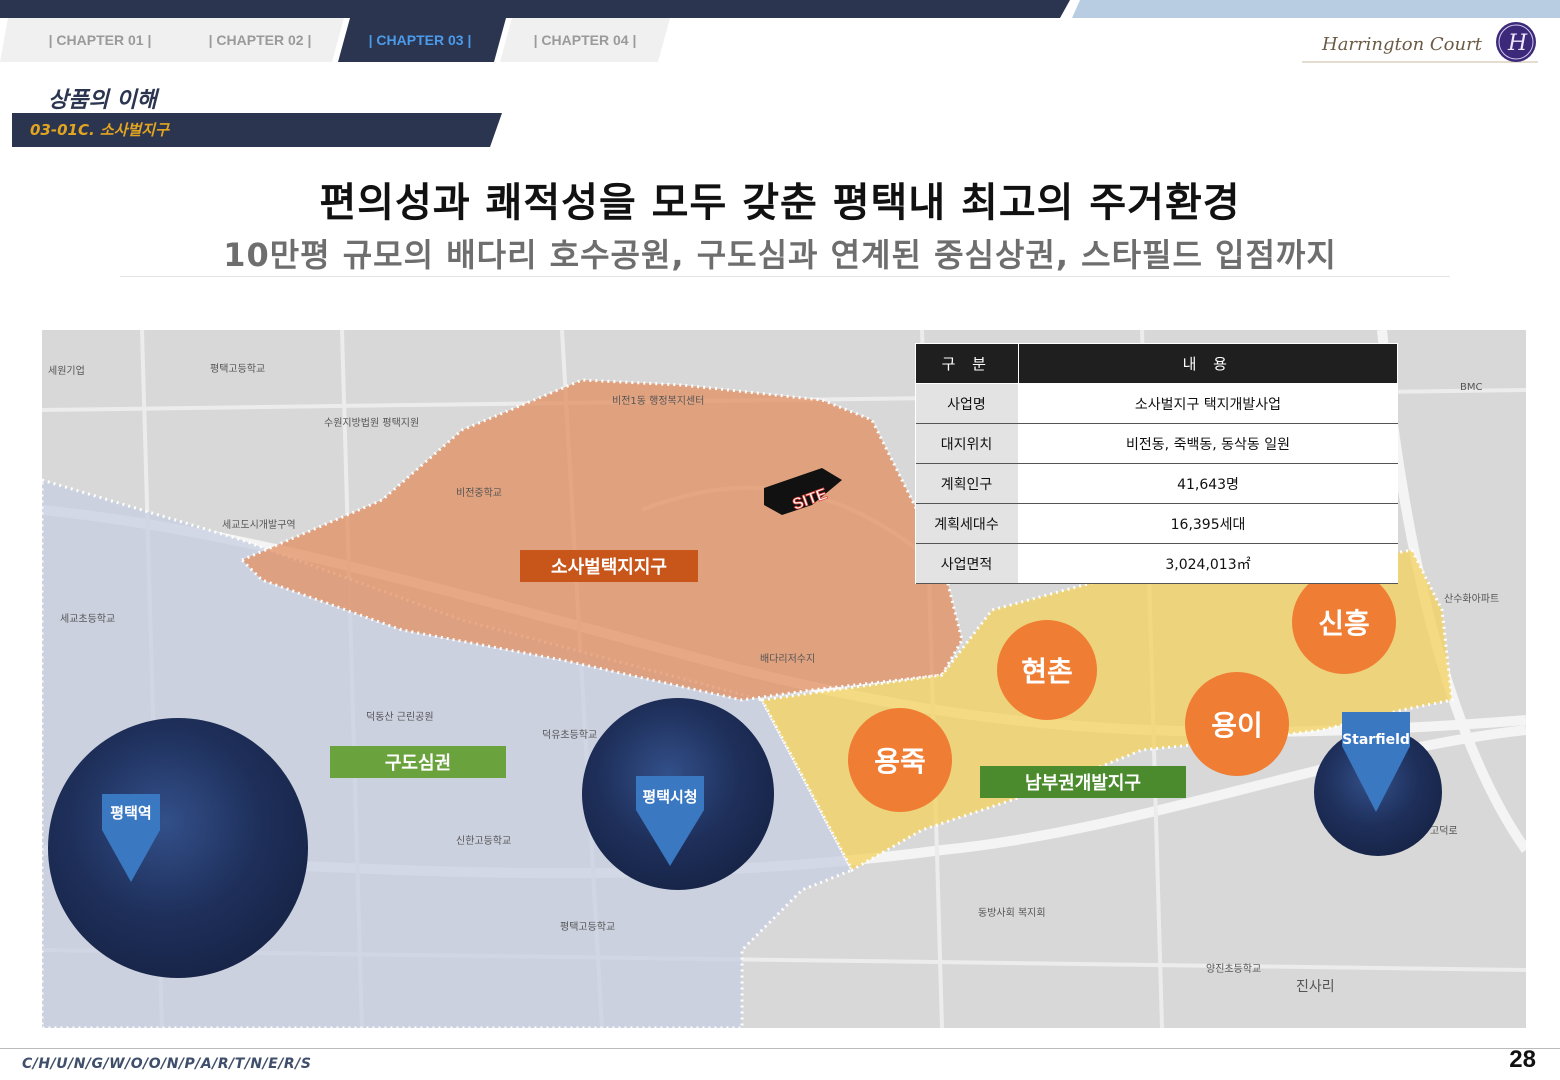 This screenshot has width=1560, height=1080. What do you see at coordinates (780, 1048) in the screenshot?
I see `footer-divider` at bounding box center [780, 1048].